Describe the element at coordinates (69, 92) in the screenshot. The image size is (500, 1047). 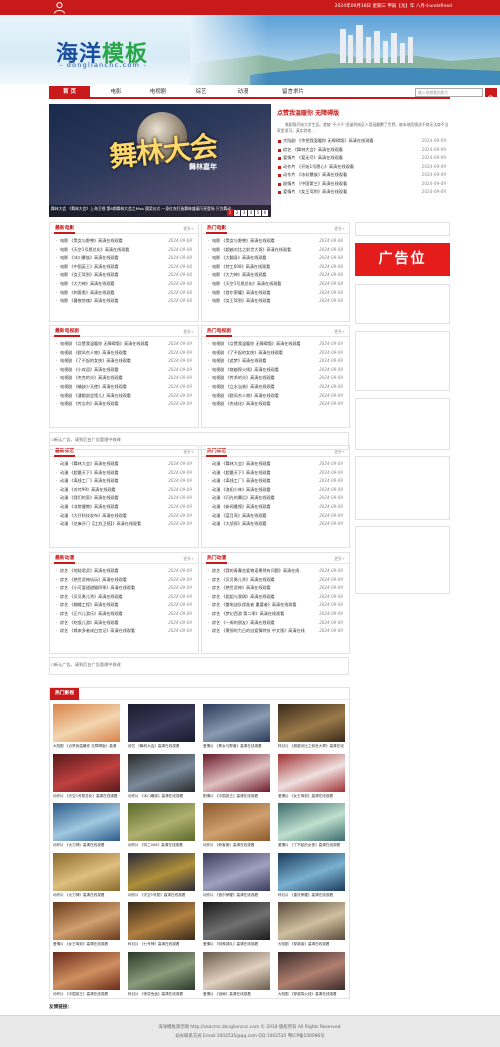
I see `nav-home: 首 页` at that location.